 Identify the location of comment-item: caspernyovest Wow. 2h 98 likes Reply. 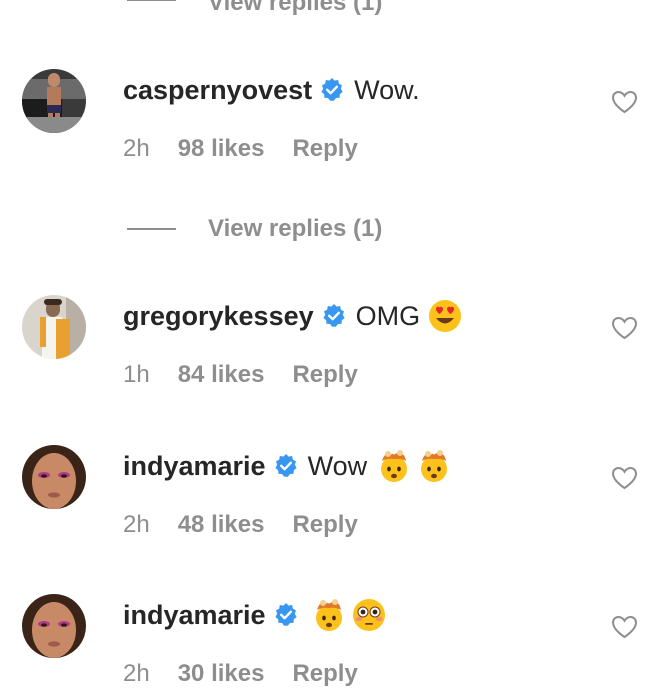
(330, 119).